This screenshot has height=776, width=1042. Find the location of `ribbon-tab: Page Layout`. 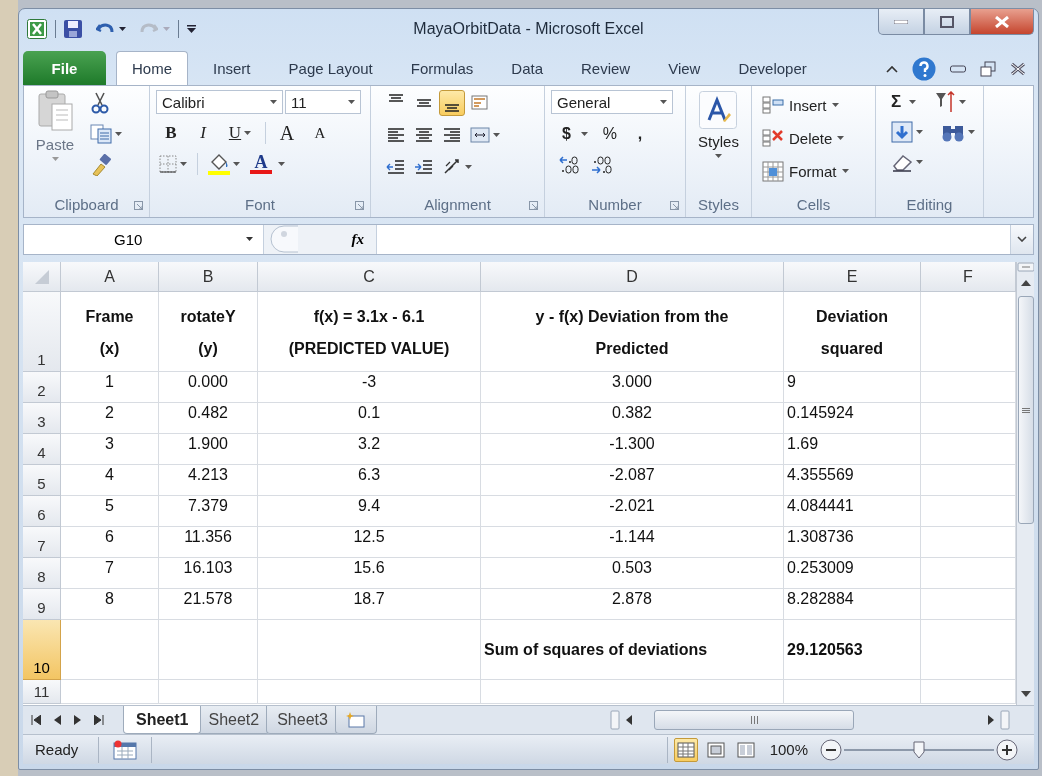

ribbon-tab: Page Layout is located at coordinates (330, 68).